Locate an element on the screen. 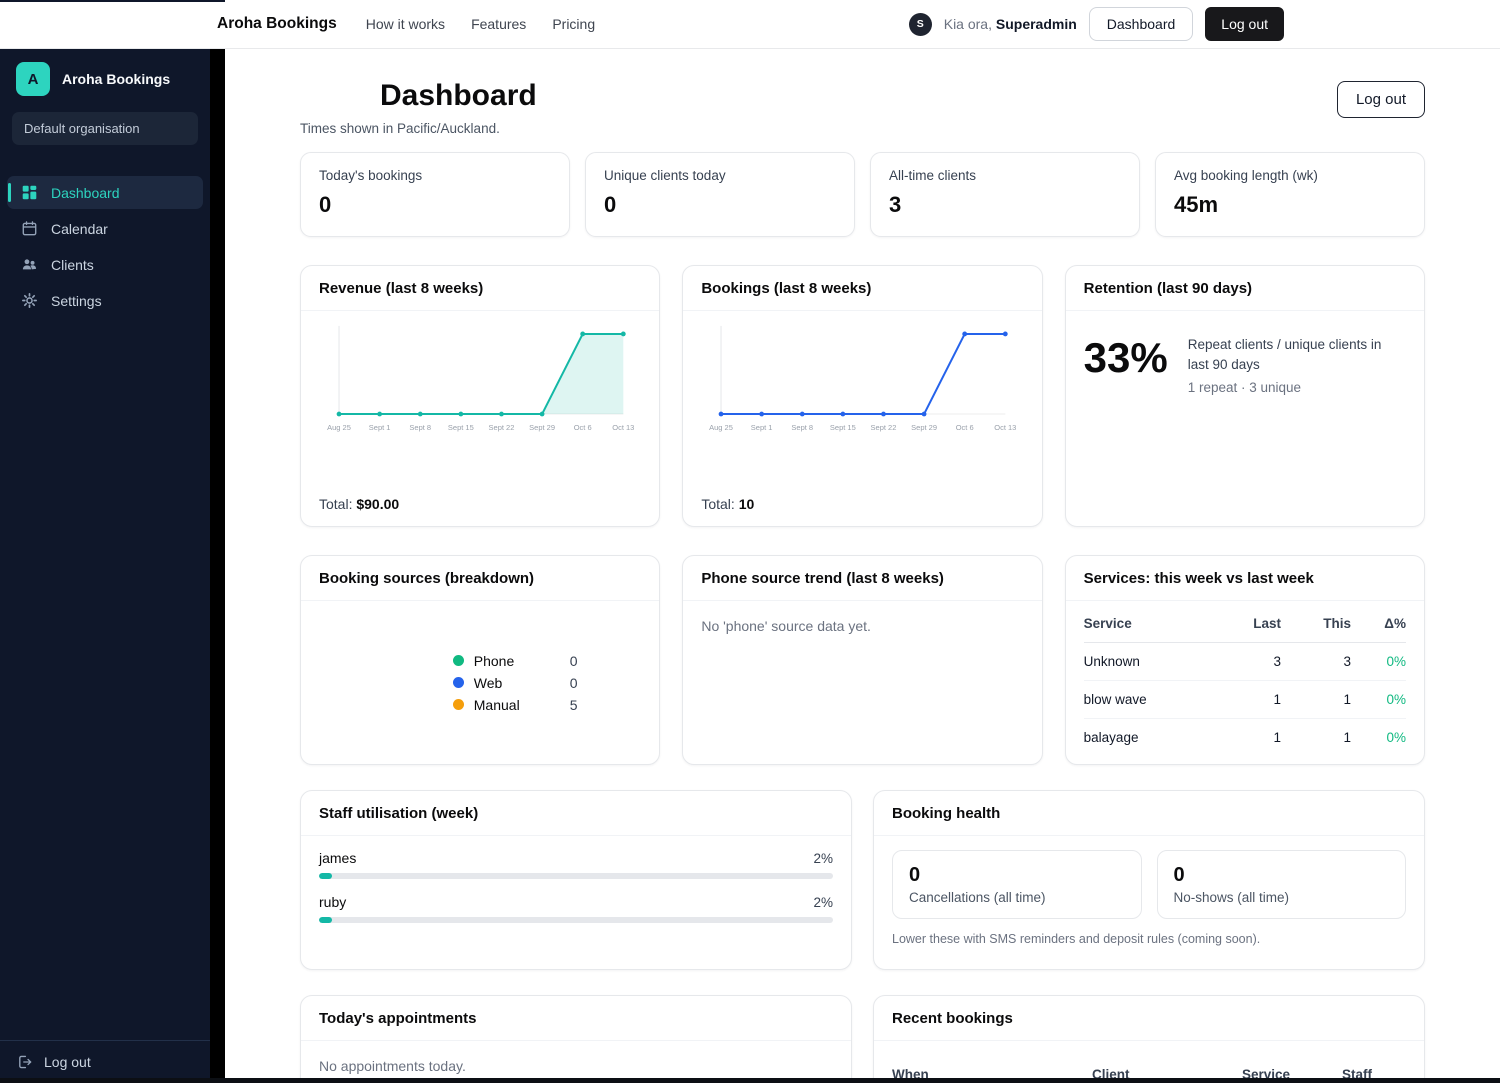  col-service: Service is located at coordinates (1107, 623).